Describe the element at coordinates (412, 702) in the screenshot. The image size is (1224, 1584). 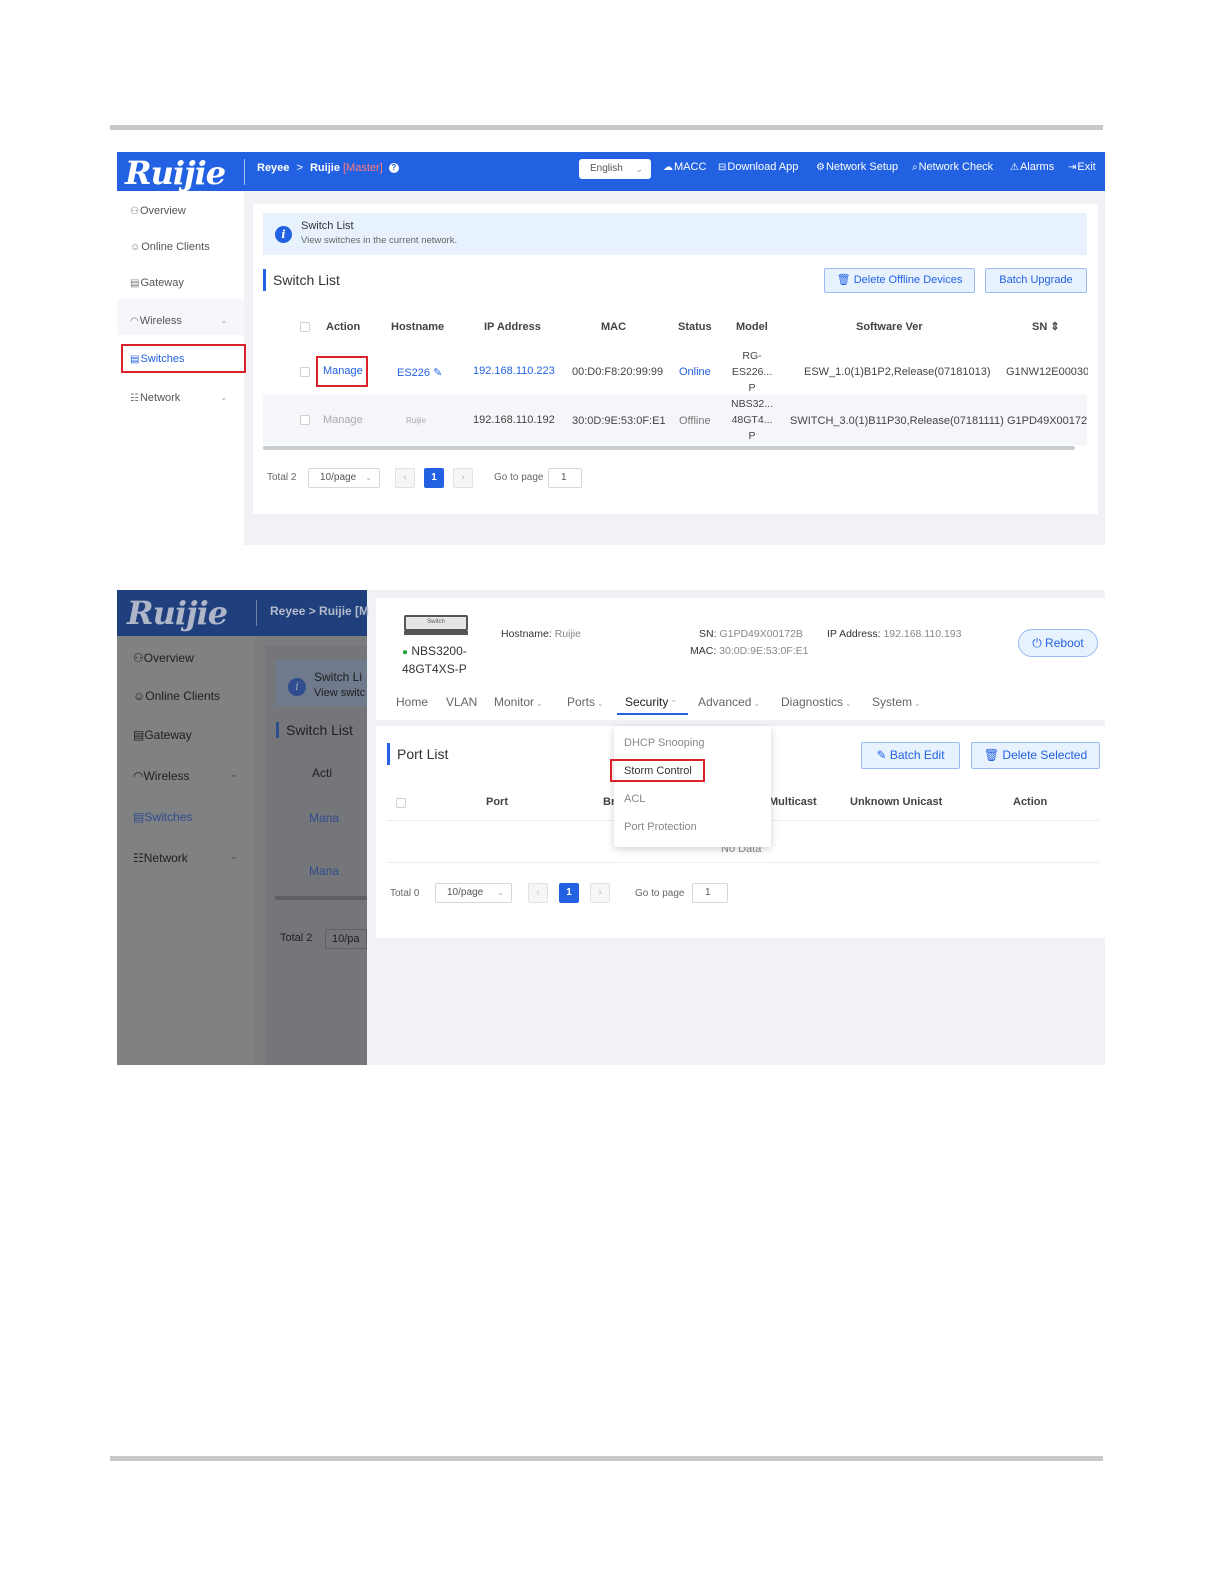
I see `menu-home: Home` at that location.